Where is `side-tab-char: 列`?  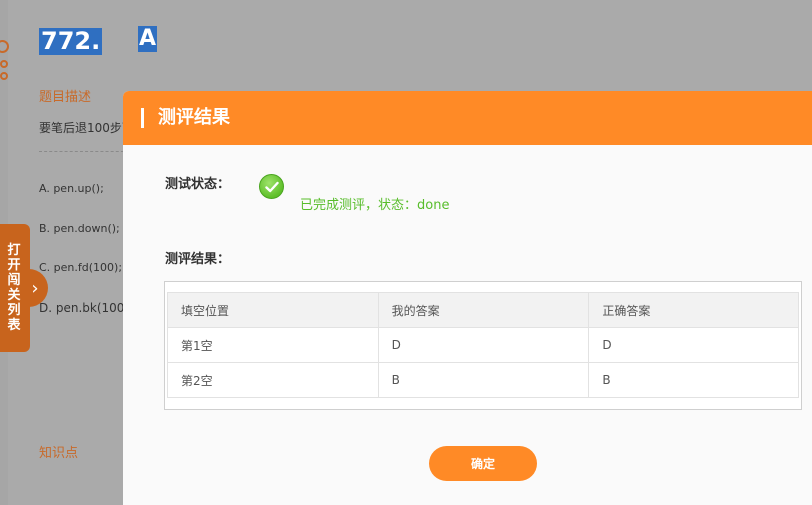
side-tab-char: 列 is located at coordinates (14, 310).